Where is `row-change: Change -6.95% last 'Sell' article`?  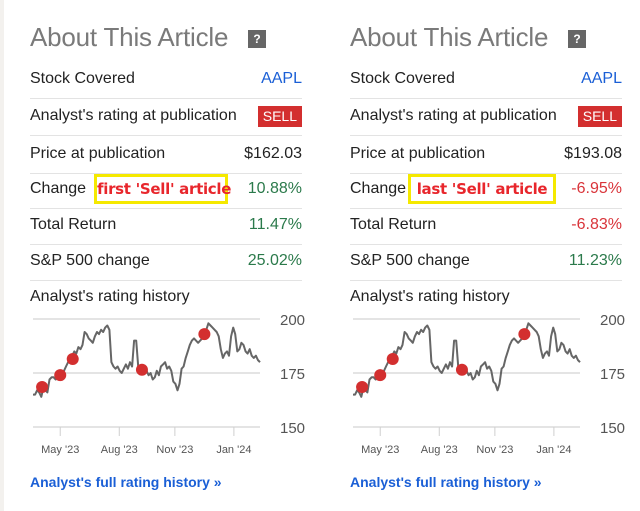 row-change: Change -6.95% last 'Sell' article is located at coordinates (486, 190).